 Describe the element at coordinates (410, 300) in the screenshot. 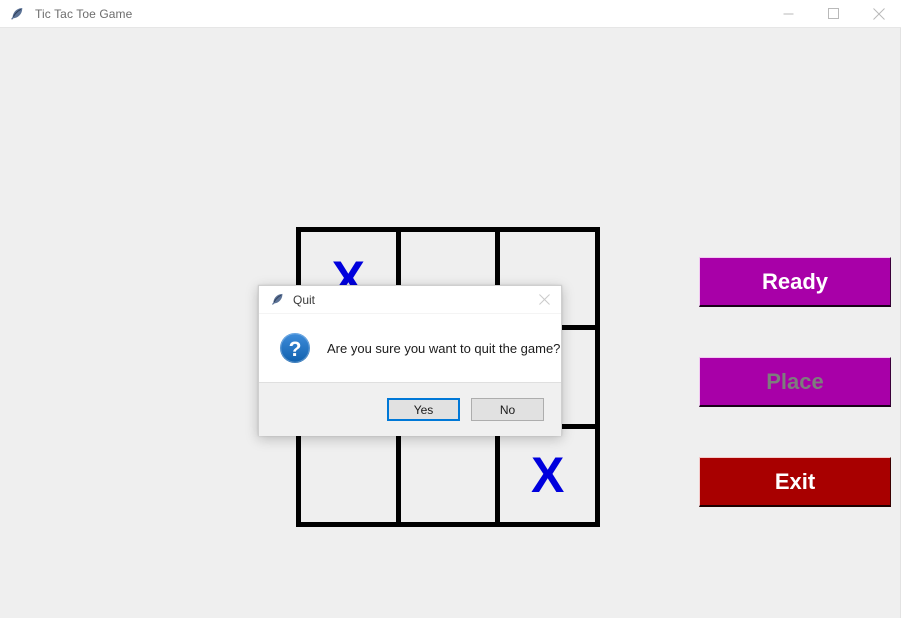

I see `dialog-titlebar: Quit` at that location.